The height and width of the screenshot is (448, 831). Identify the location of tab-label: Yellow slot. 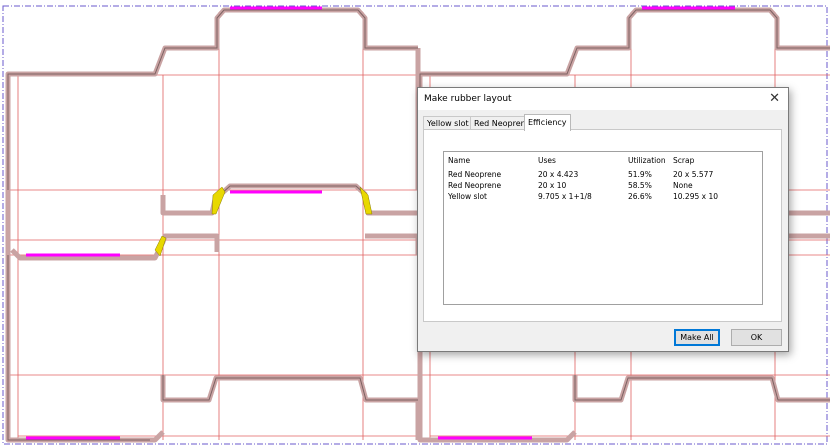
(448, 123).